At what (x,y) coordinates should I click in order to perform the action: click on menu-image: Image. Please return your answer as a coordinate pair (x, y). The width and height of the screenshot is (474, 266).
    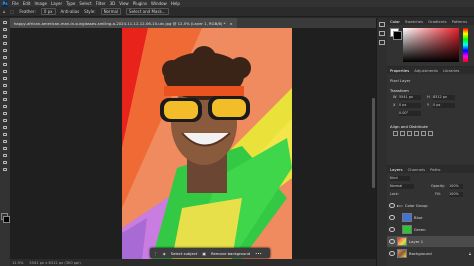
    Looking at the image, I should click on (40, 3).